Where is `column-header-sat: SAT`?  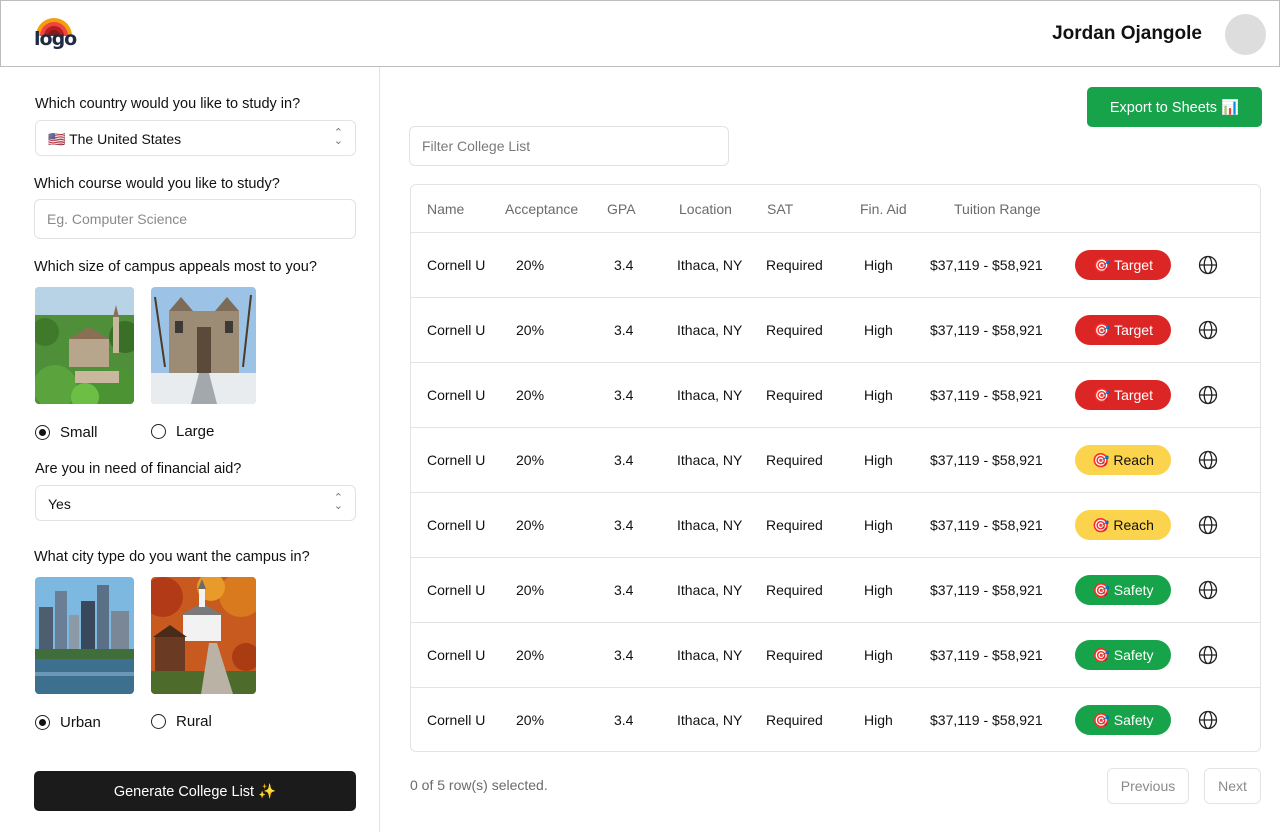
column-header-sat: SAT is located at coordinates (780, 209).